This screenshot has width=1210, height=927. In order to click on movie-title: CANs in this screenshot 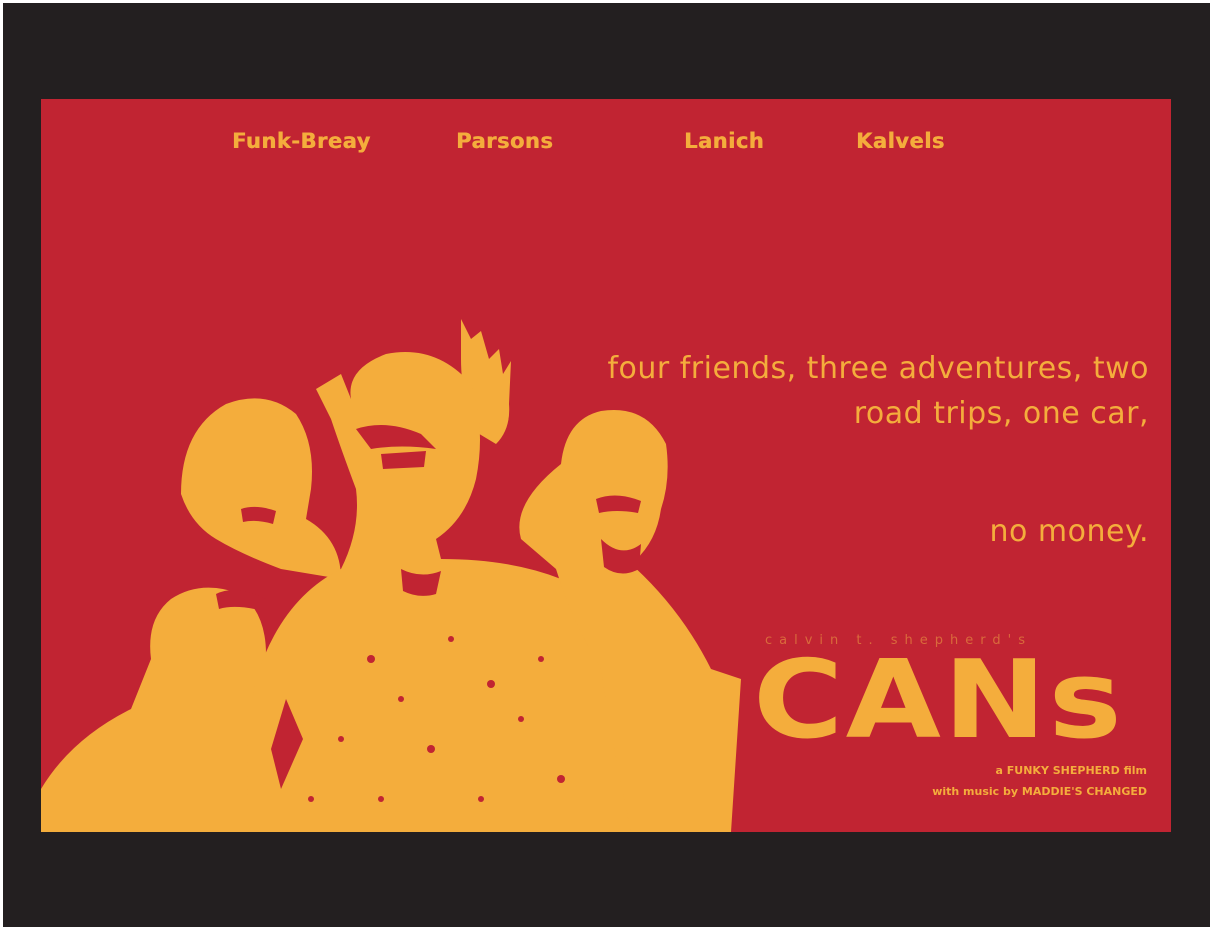, I will do `click(939, 700)`.